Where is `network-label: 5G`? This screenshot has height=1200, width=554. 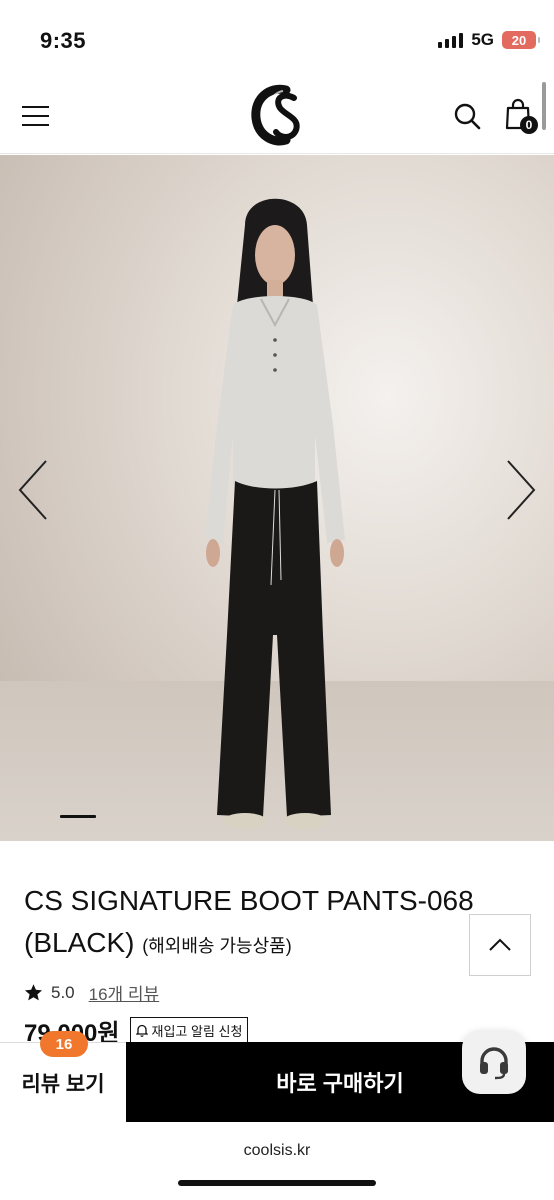
network-label: 5G is located at coordinates (482, 39).